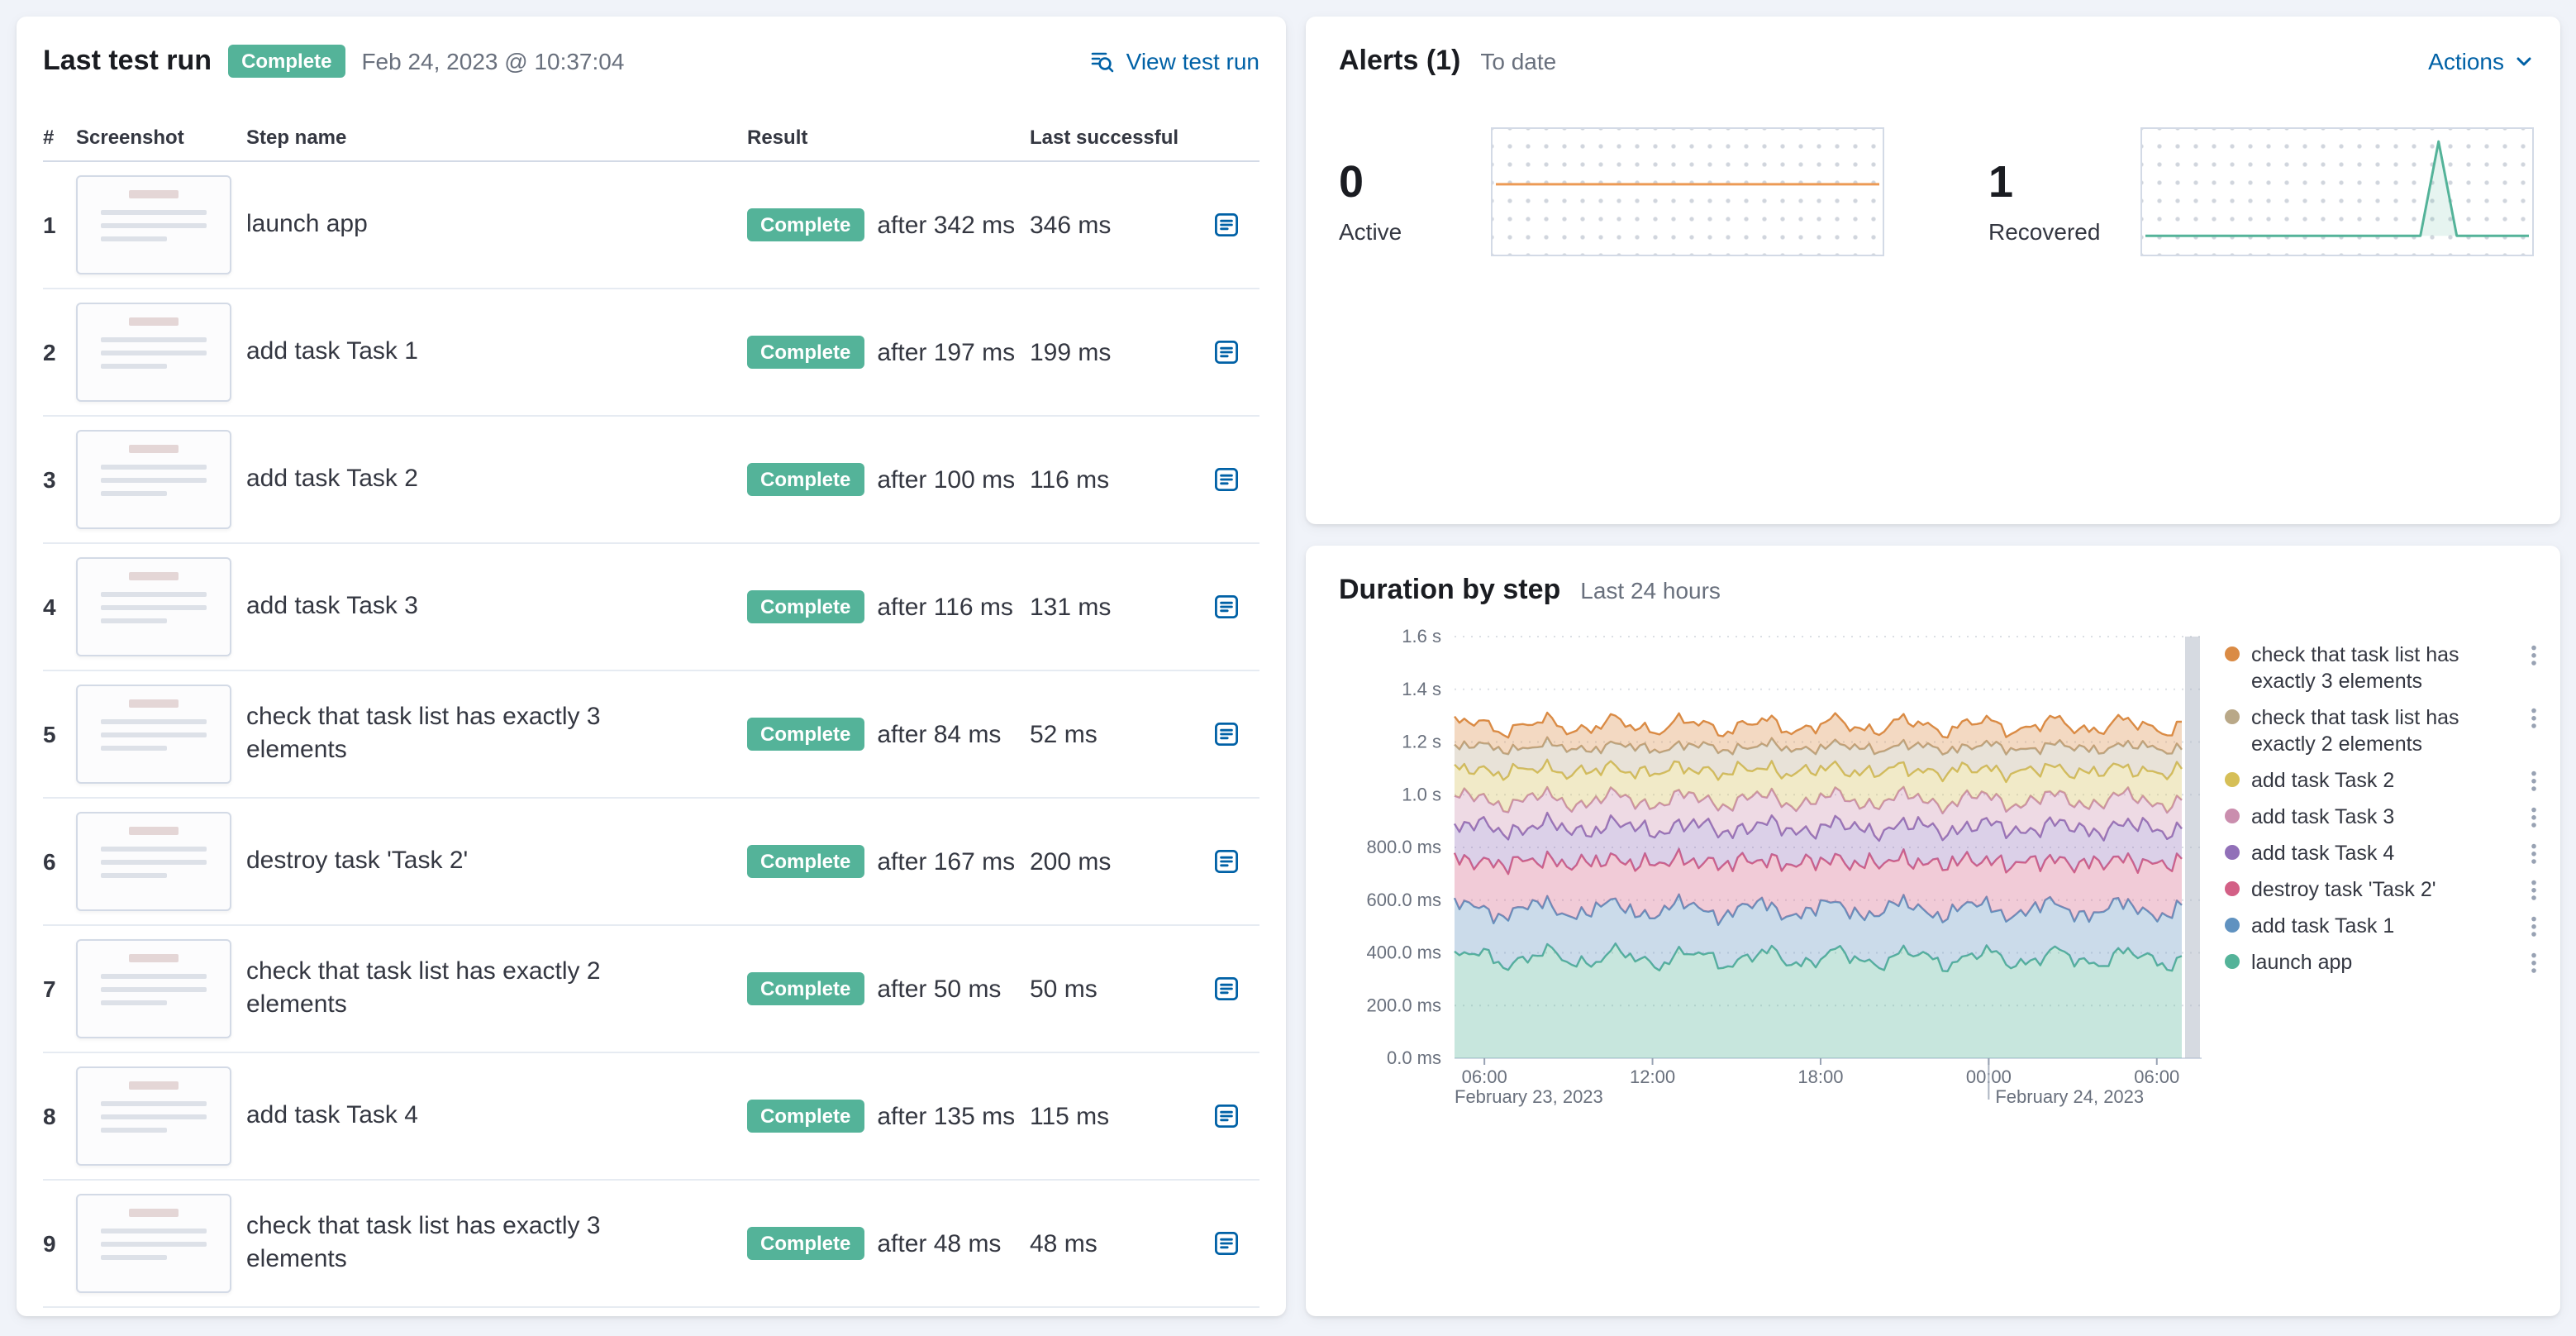 This screenshot has height=1336, width=2576. What do you see at coordinates (2323, 816) in the screenshot?
I see `legend-label: add task Task 3` at bounding box center [2323, 816].